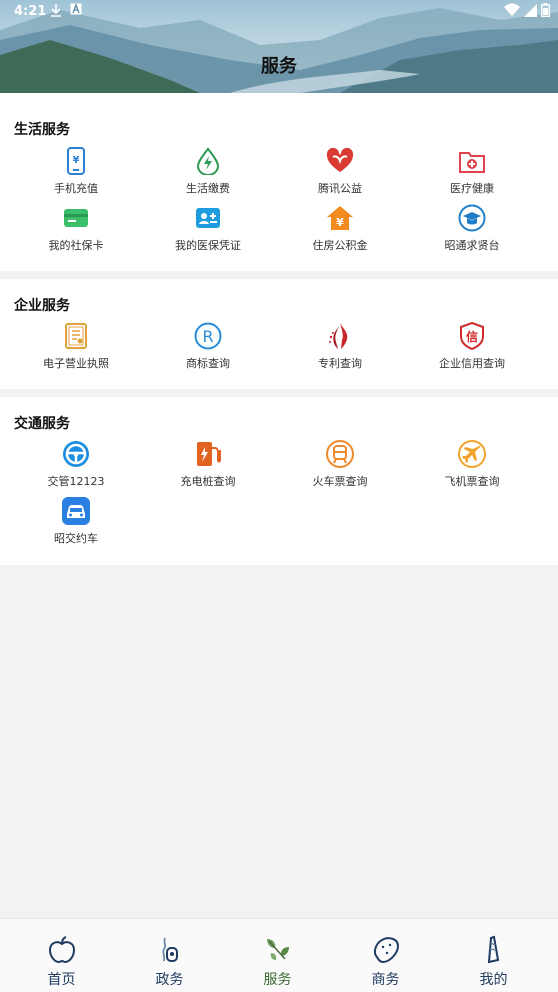 The image size is (558, 992). What do you see at coordinates (208, 363) in the screenshot?
I see `service-label: 商标查询` at bounding box center [208, 363].